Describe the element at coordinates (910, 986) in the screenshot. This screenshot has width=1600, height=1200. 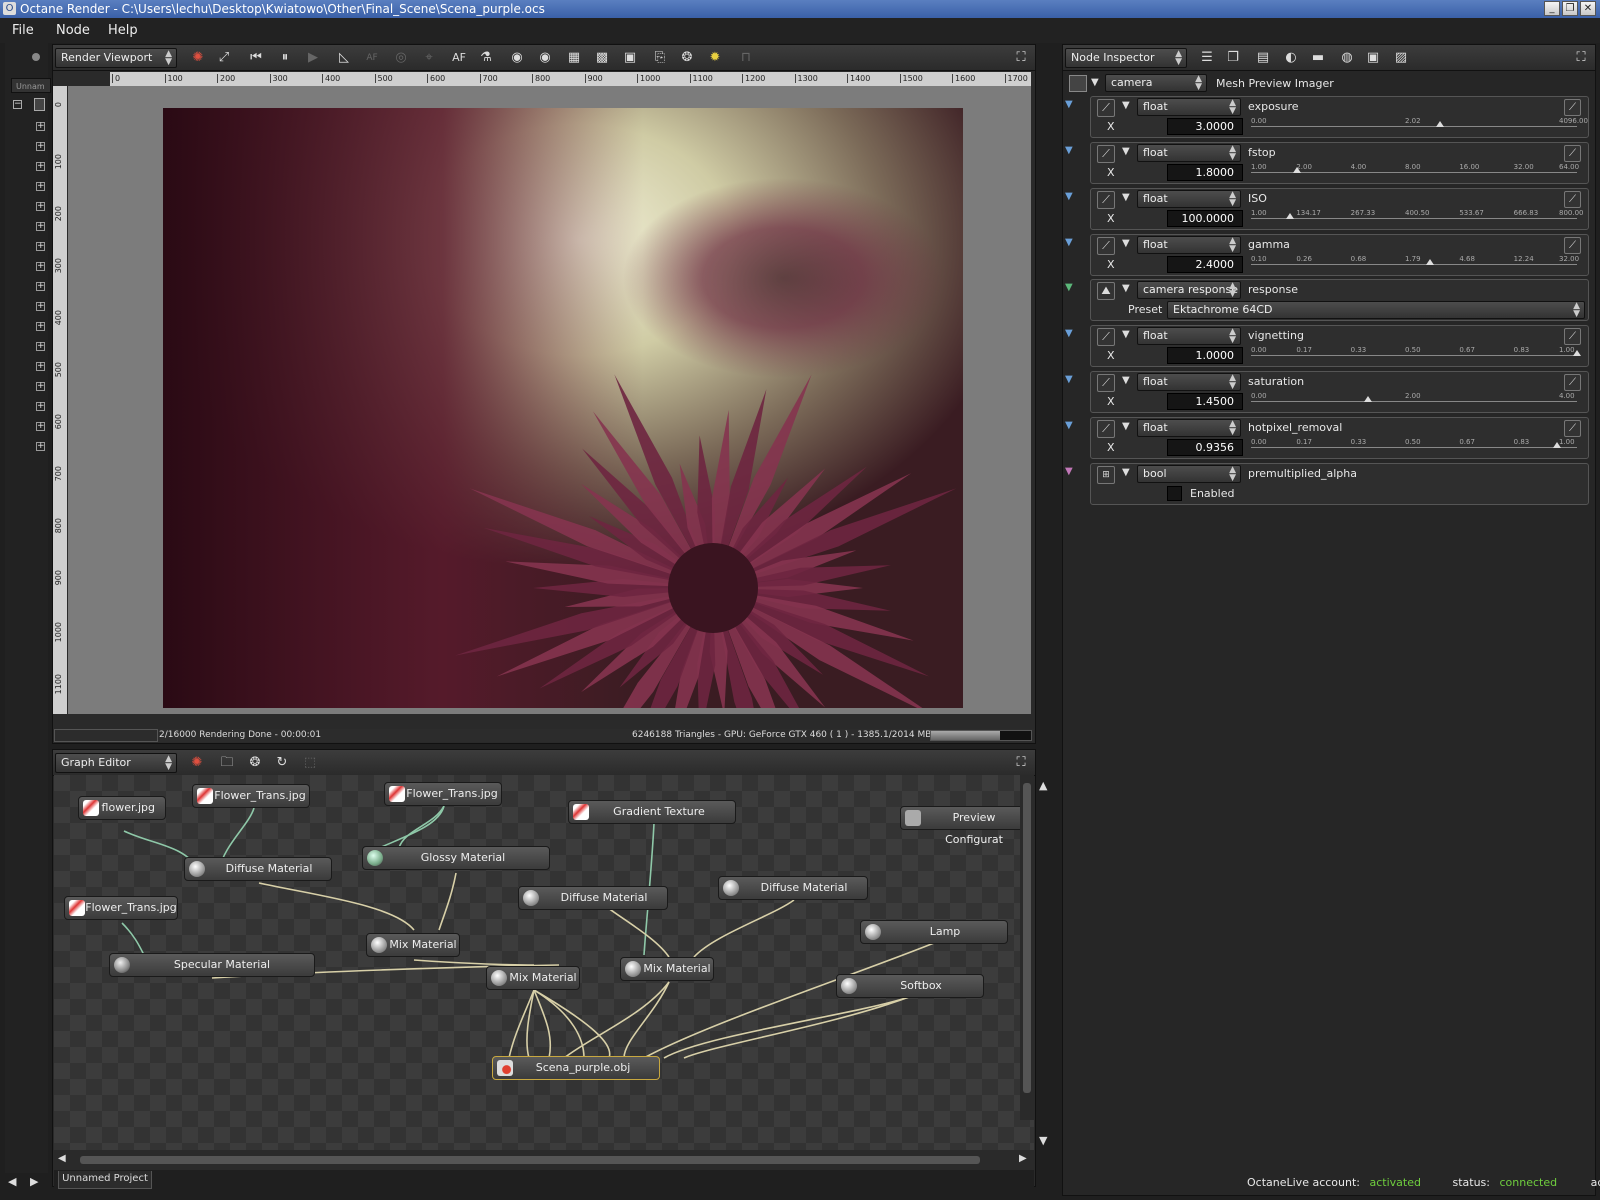
I see `node-softbox: Softbox` at that location.